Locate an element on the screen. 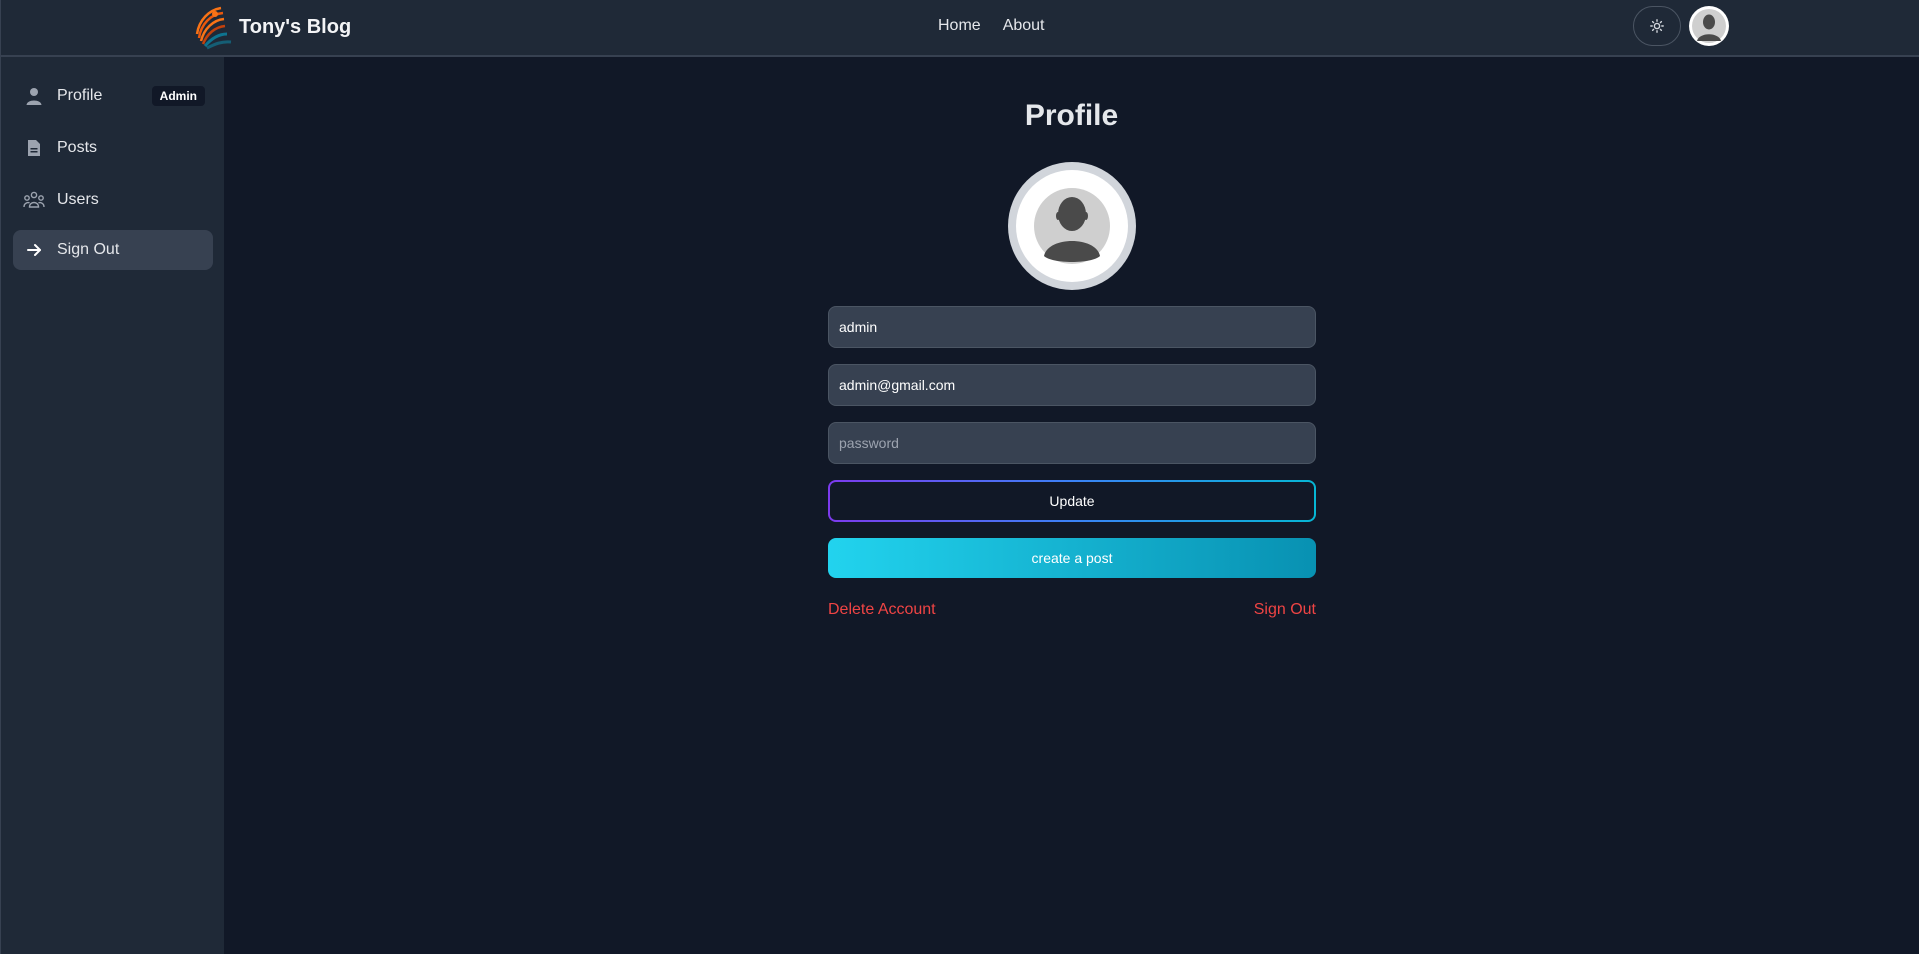 Image resolution: width=1919 pixels, height=954 pixels. user-icon is located at coordinates (34, 96).